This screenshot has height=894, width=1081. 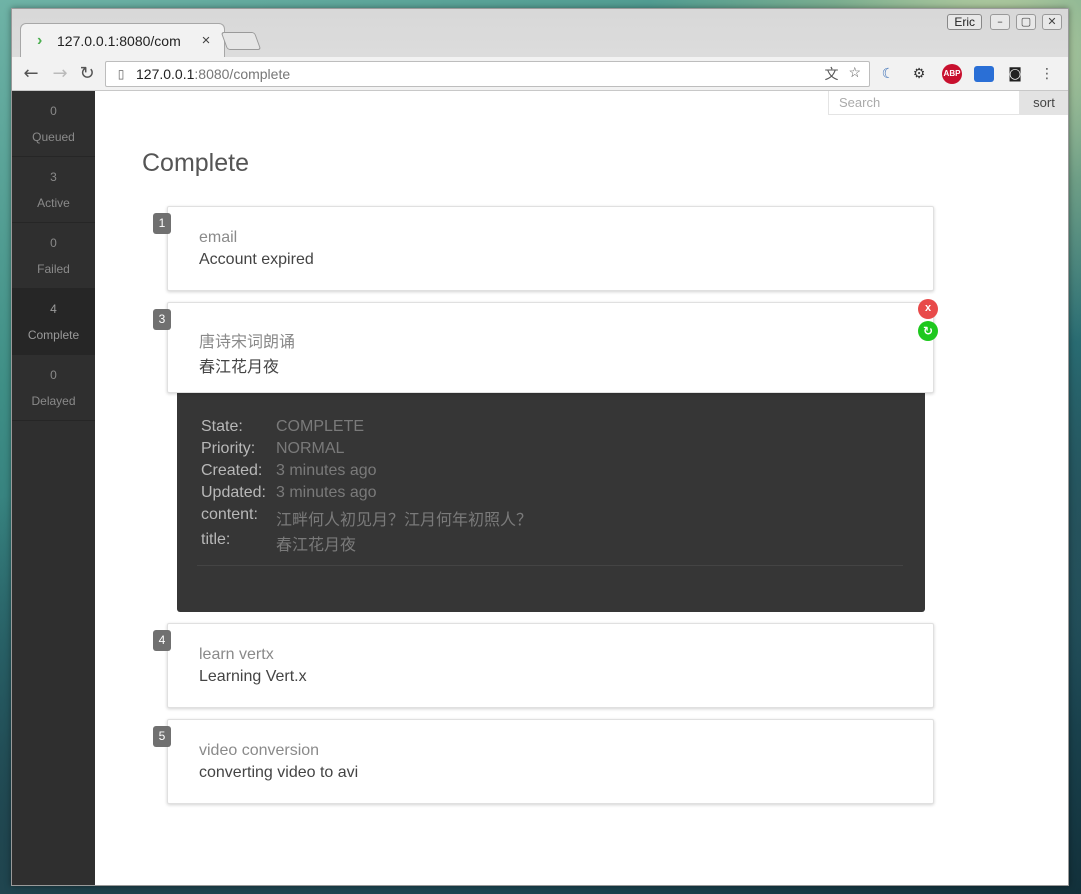 What do you see at coordinates (233, 492) in the screenshot?
I see `detail-label: Updated:` at bounding box center [233, 492].